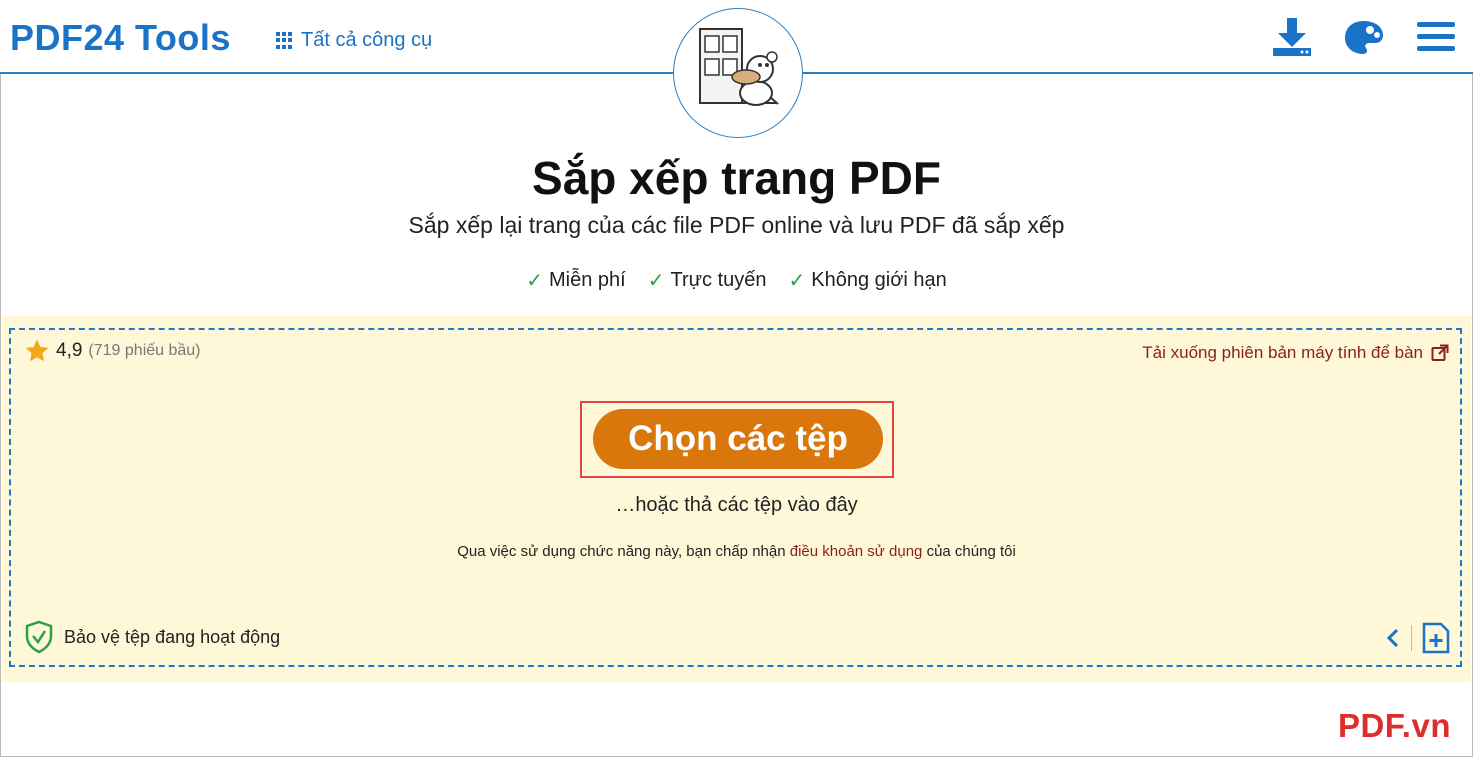  I want to click on feature-item: ✓ Không giới hạn, so click(868, 280).